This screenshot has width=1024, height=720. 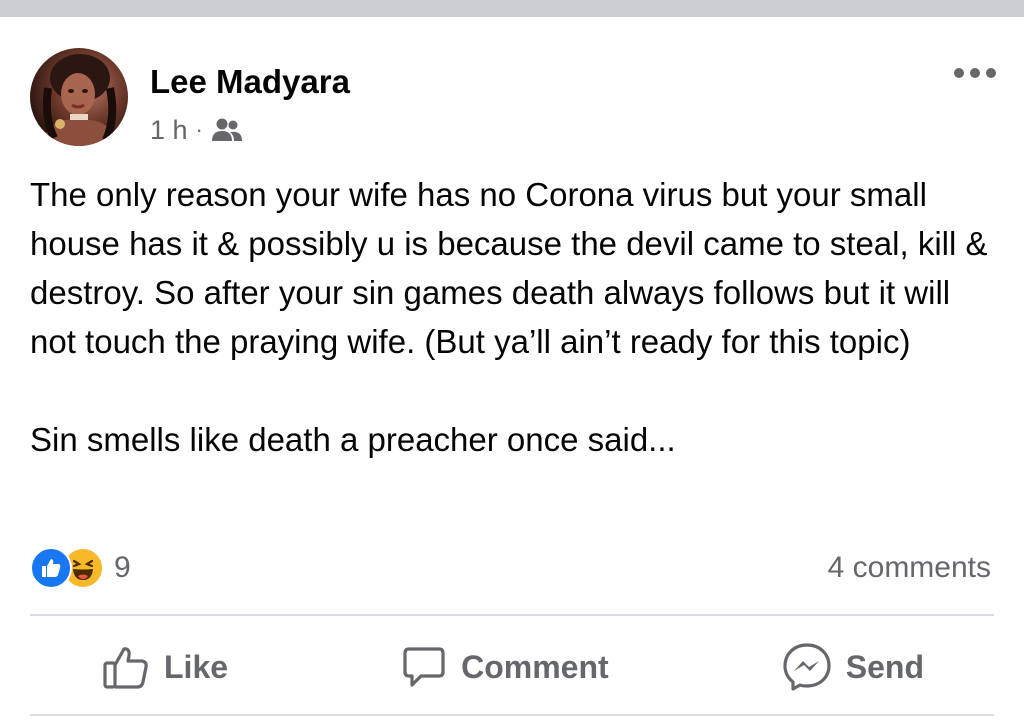 I want to click on send-button: Send, so click(x=853, y=667).